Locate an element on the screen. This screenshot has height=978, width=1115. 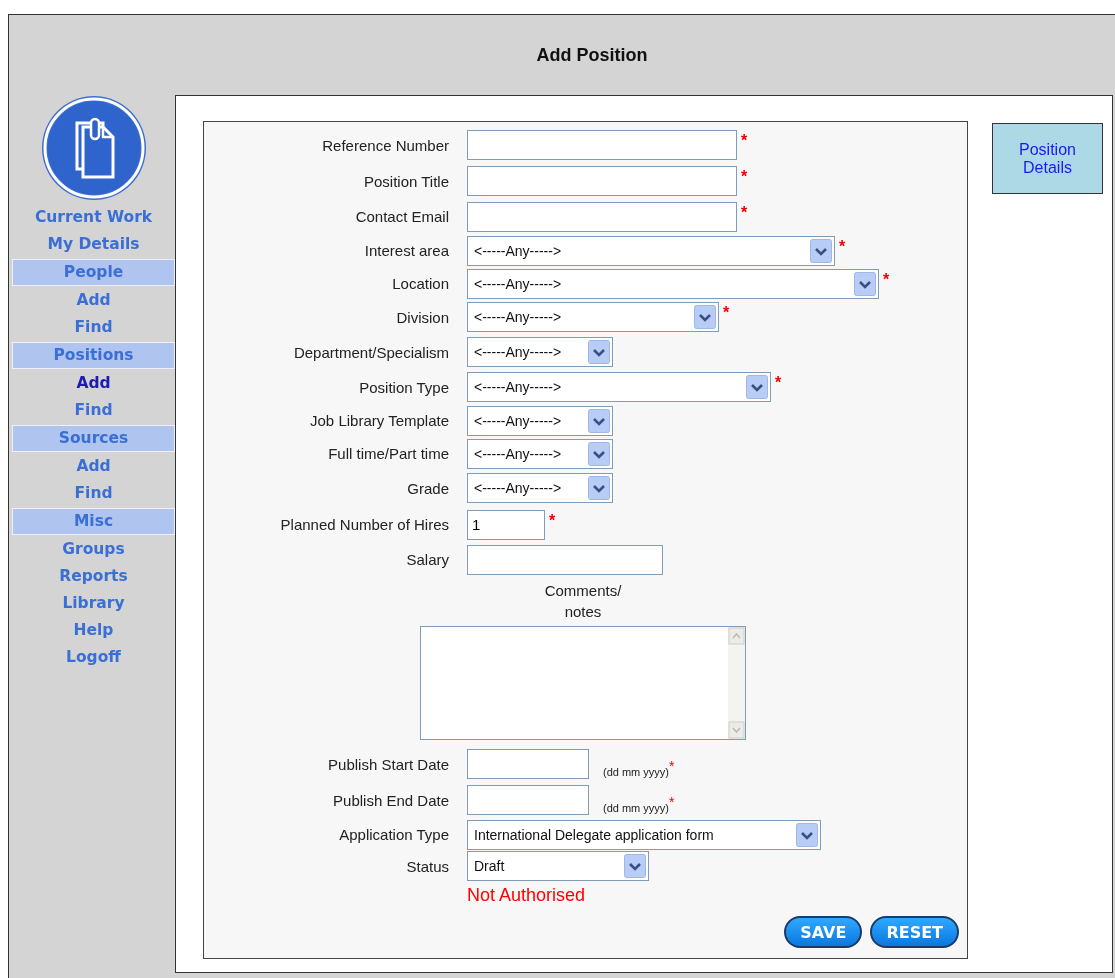
nav-link: Library is located at coordinates (93, 603).